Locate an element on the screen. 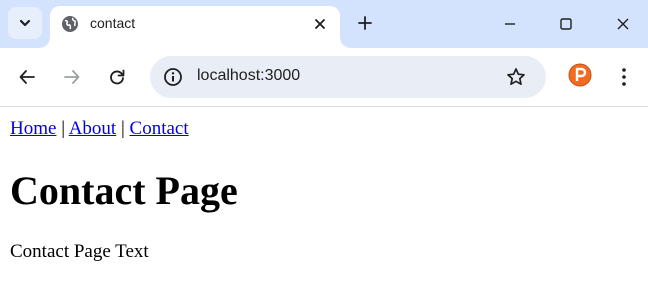 Image resolution: width=648 pixels, height=287 pixels. arrow-right-icon is located at coordinates (72, 77).